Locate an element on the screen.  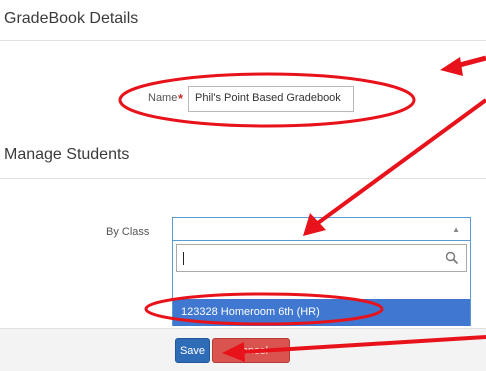
manage-students-title: Manage Students is located at coordinates (67, 154).